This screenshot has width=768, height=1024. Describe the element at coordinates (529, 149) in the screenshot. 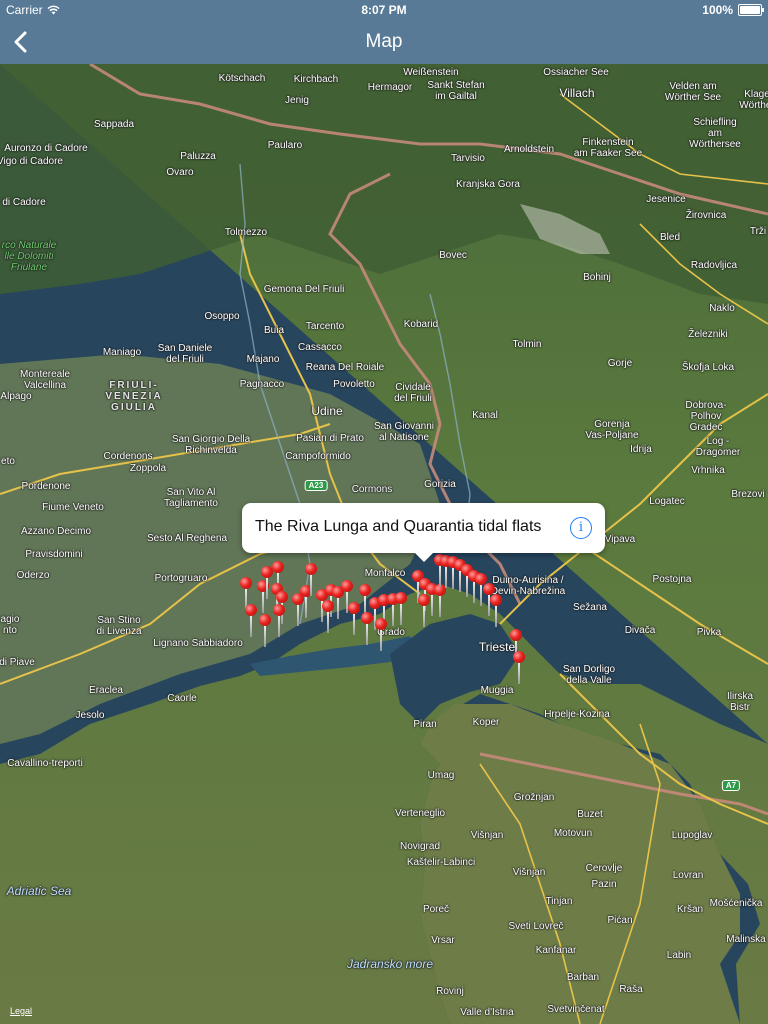

I see `map-label: Arnoldstein` at that location.